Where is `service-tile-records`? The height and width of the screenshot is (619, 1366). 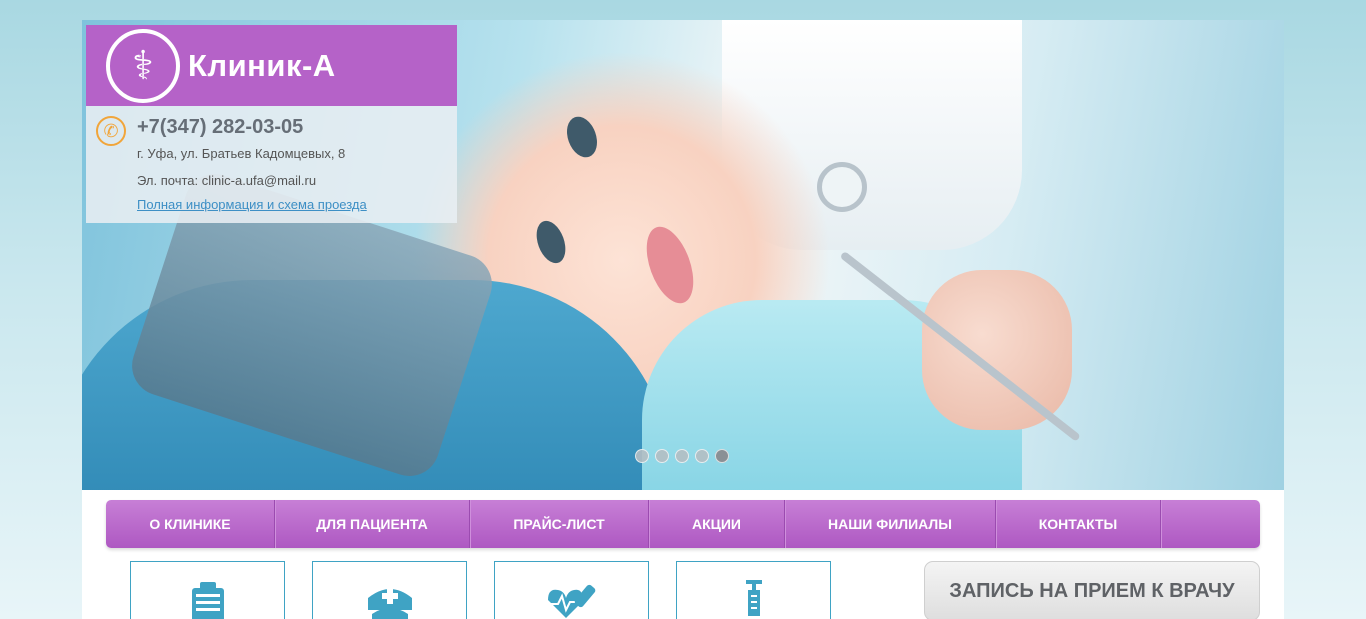
service-tile-records is located at coordinates (207, 590).